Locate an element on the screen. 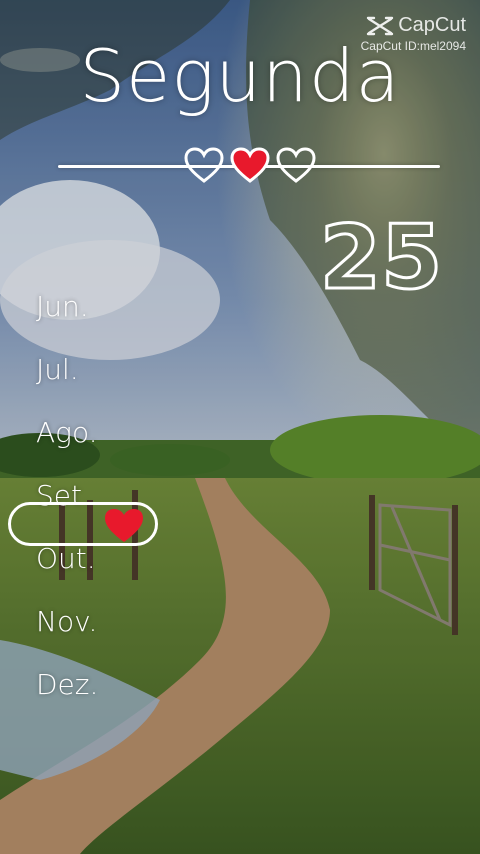 This screenshot has height=854, width=480. month-item-jun: Jun. is located at coordinates (62, 306).